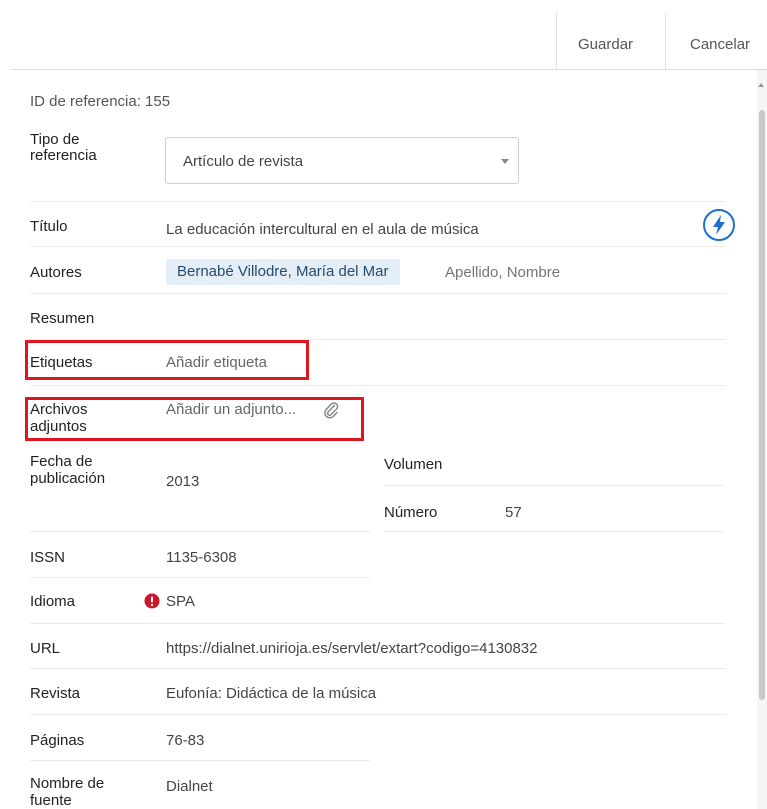 The height and width of the screenshot is (809, 767). What do you see at coordinates (182, 481) in the screenshot?
I see `date-value: 2013` at bounding box center [182, 481].